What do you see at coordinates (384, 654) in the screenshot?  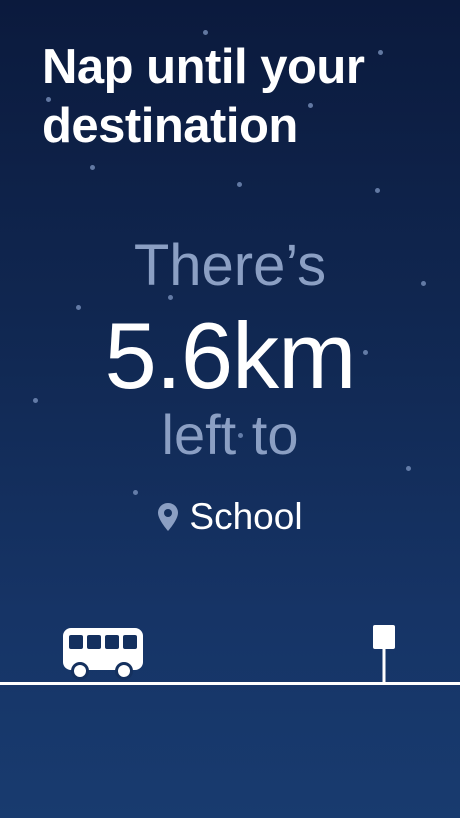 I see `bus-stop-sign-icon` at bounding box center [384, 654].